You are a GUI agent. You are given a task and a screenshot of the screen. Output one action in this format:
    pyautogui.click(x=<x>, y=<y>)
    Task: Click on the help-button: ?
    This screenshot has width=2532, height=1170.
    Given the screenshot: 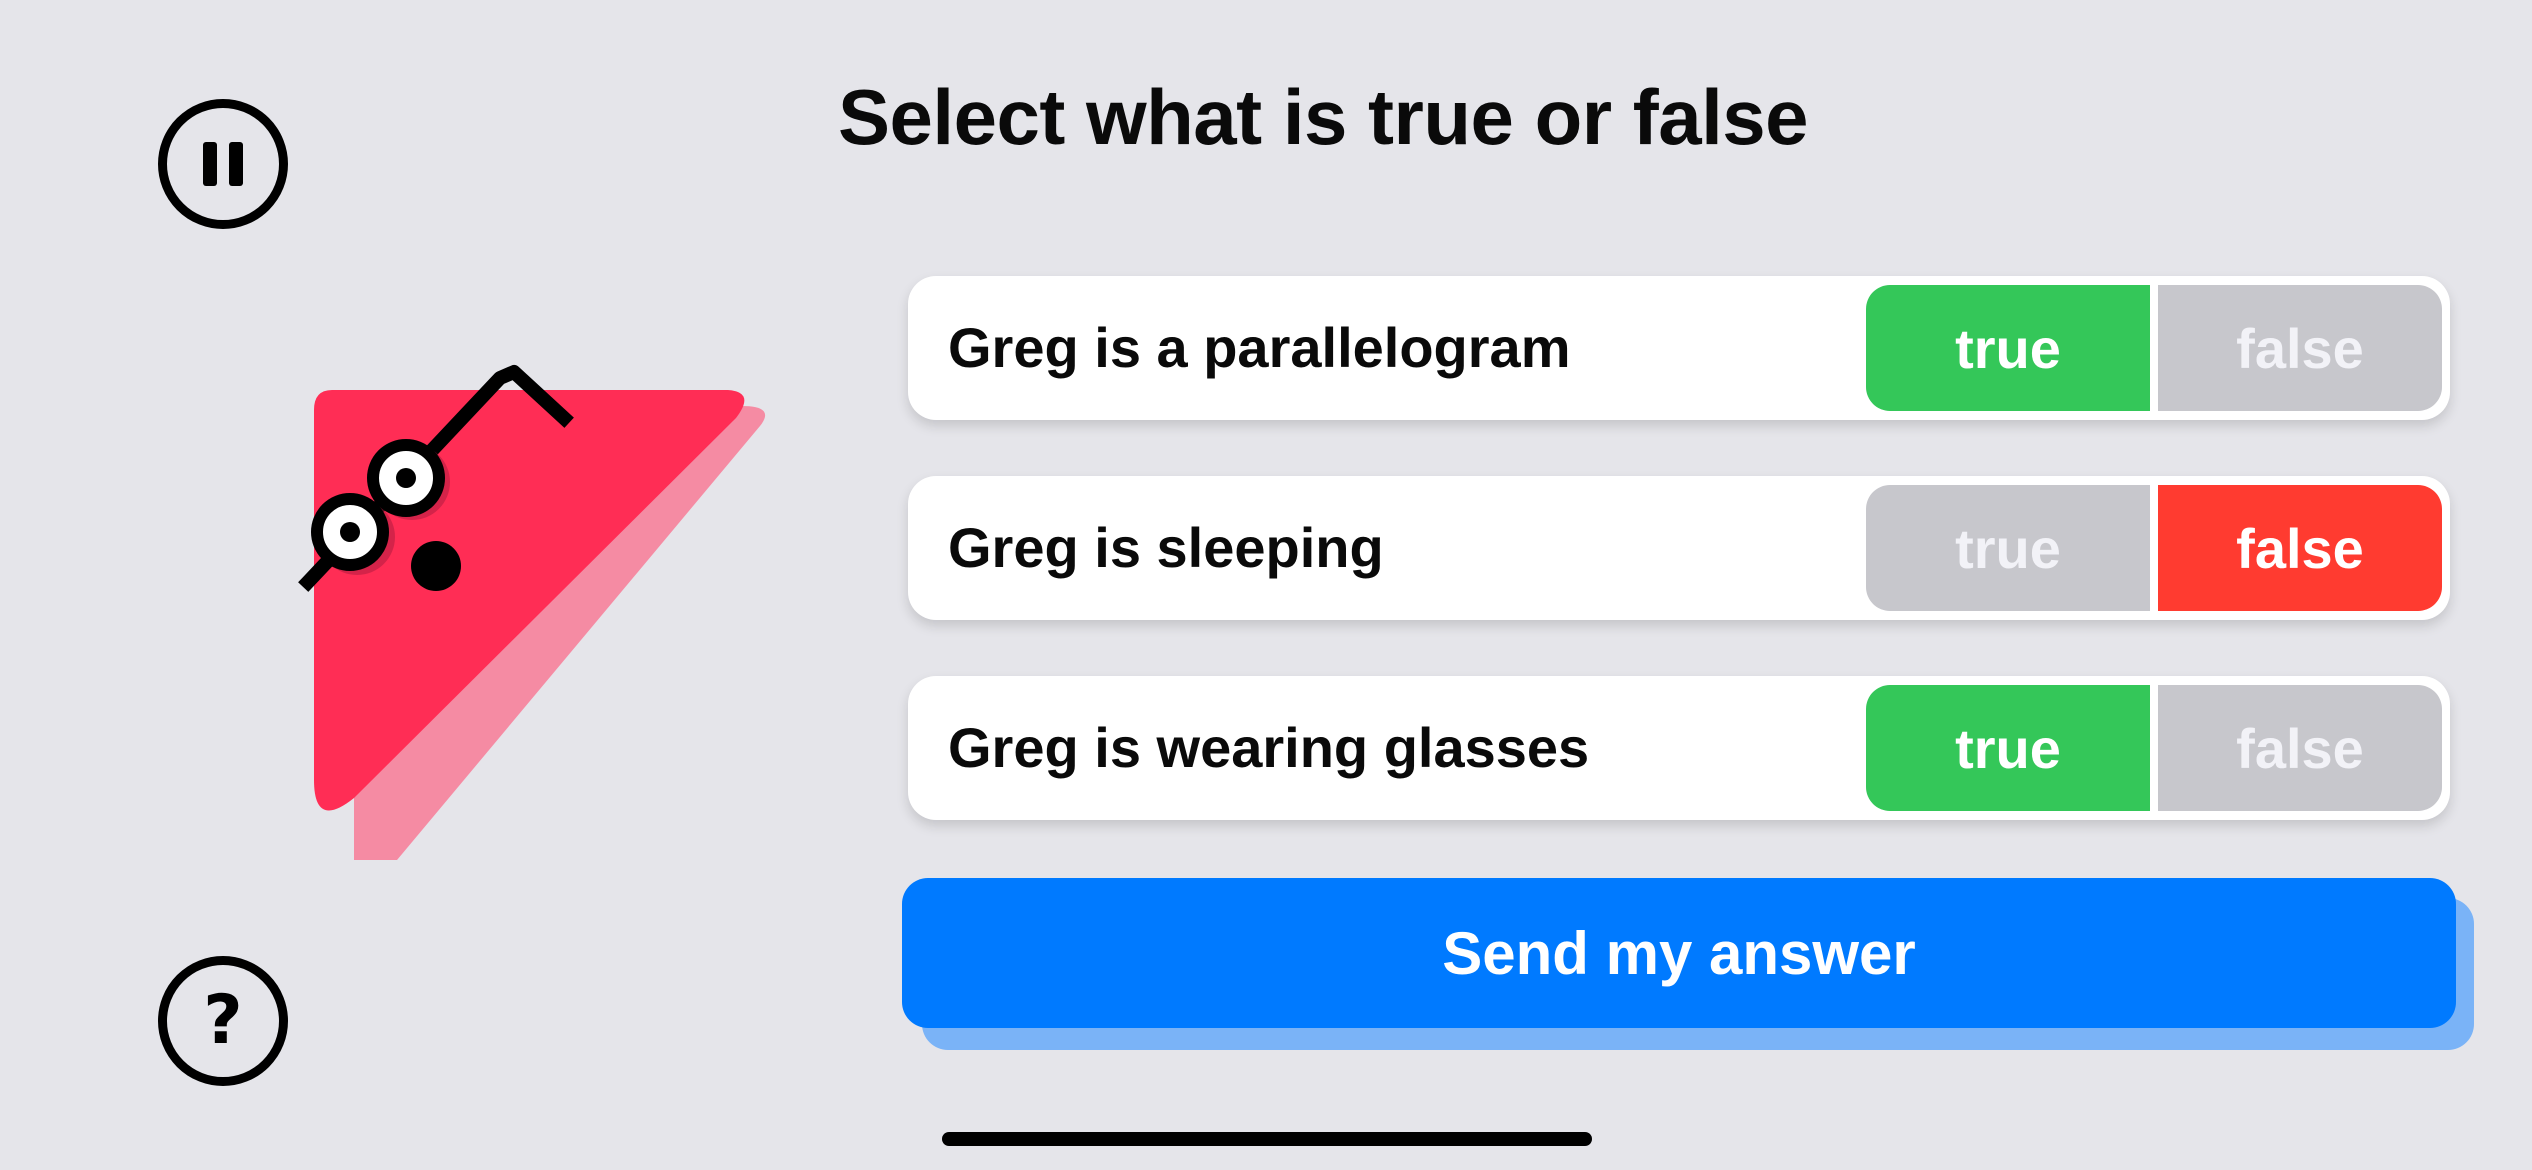 What is the action you would take?
    pyautogui.click(x=223, y=1021)
    